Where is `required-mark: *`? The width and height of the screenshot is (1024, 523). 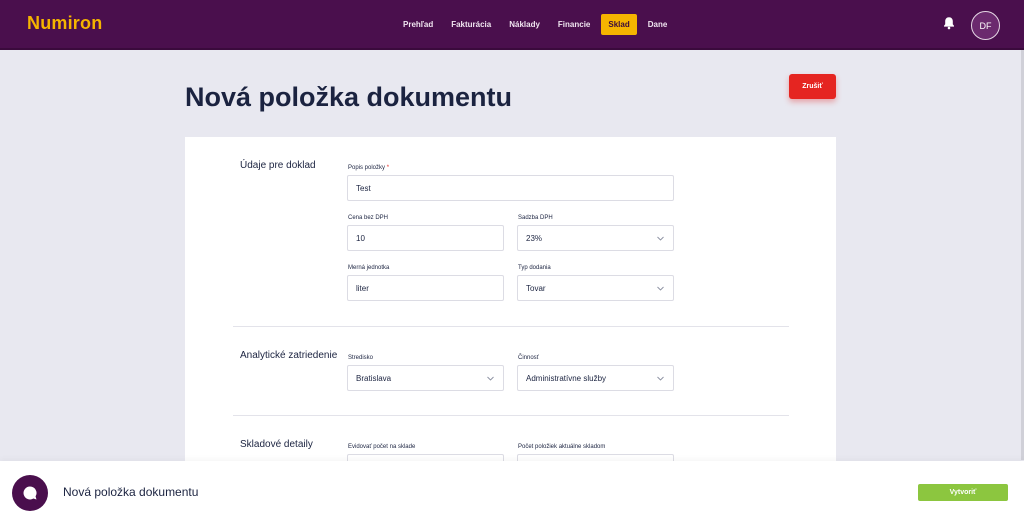 required-mark: * is located at coordinates (388, 168).